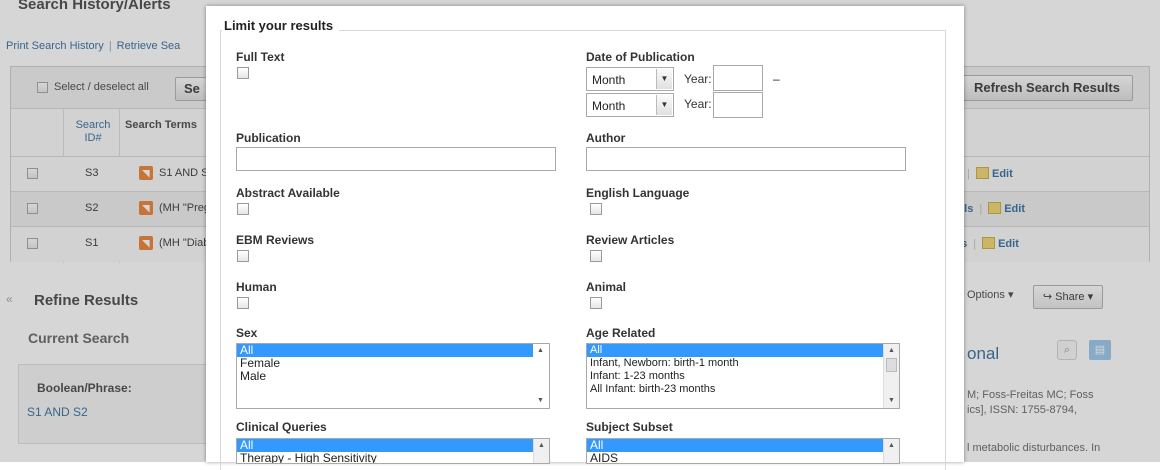  What do you see at coordinates (393, 451) in the screenshot?
I see `clinical-queries-listbox: All Therapy - High Sensitivity ▲` at bounding box center [393, 451].